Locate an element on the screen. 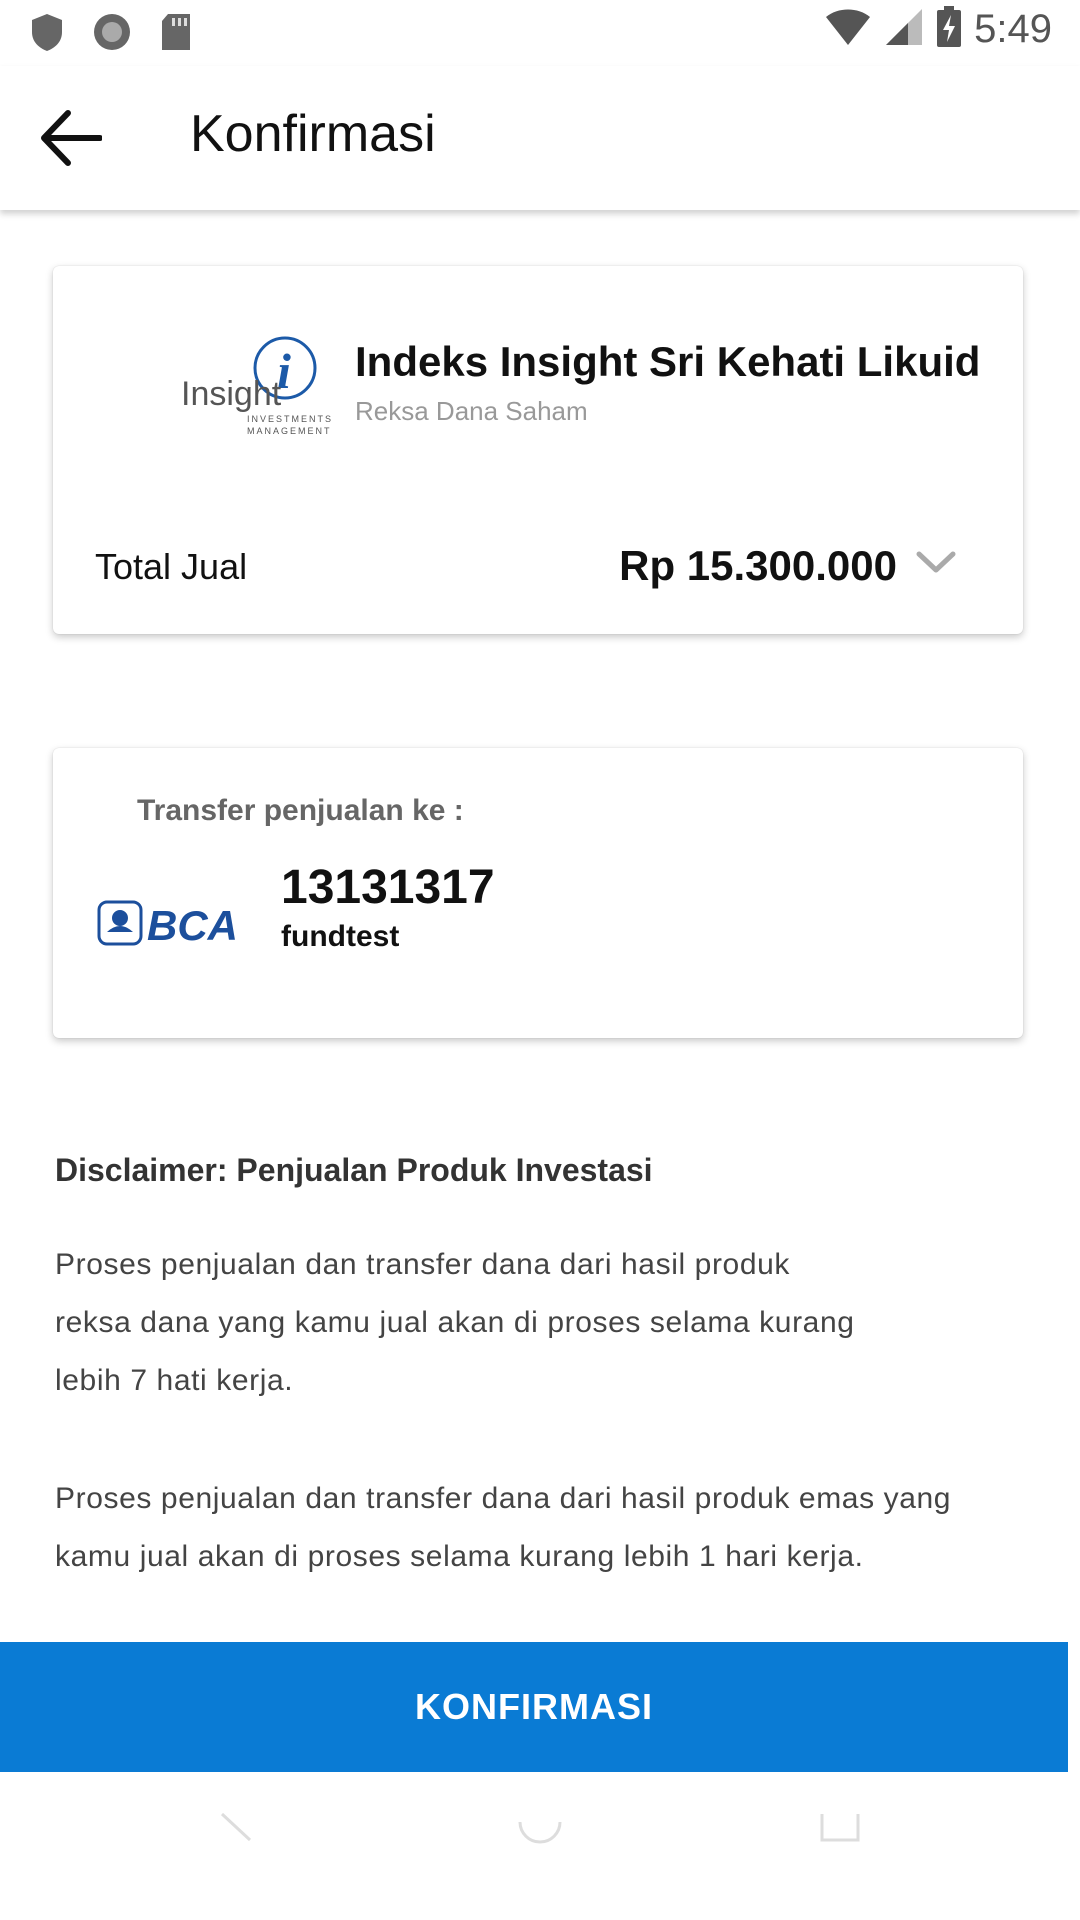 The height and width of the screenshot is (1920, 1080). status-right: 5:49 is located at coordinates (938, 29).